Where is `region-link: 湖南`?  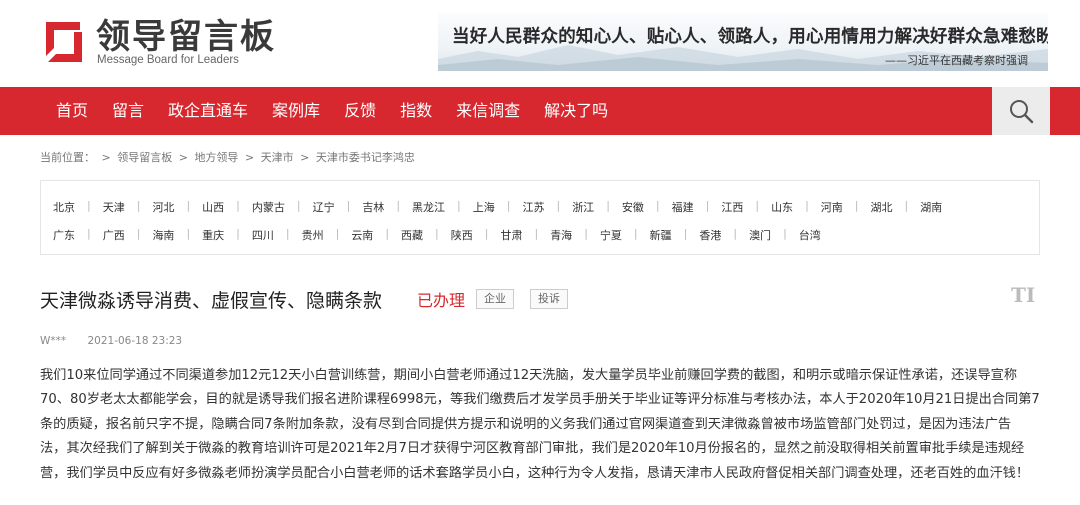 region-link: 湖南 is located at coordinates (937, 207).